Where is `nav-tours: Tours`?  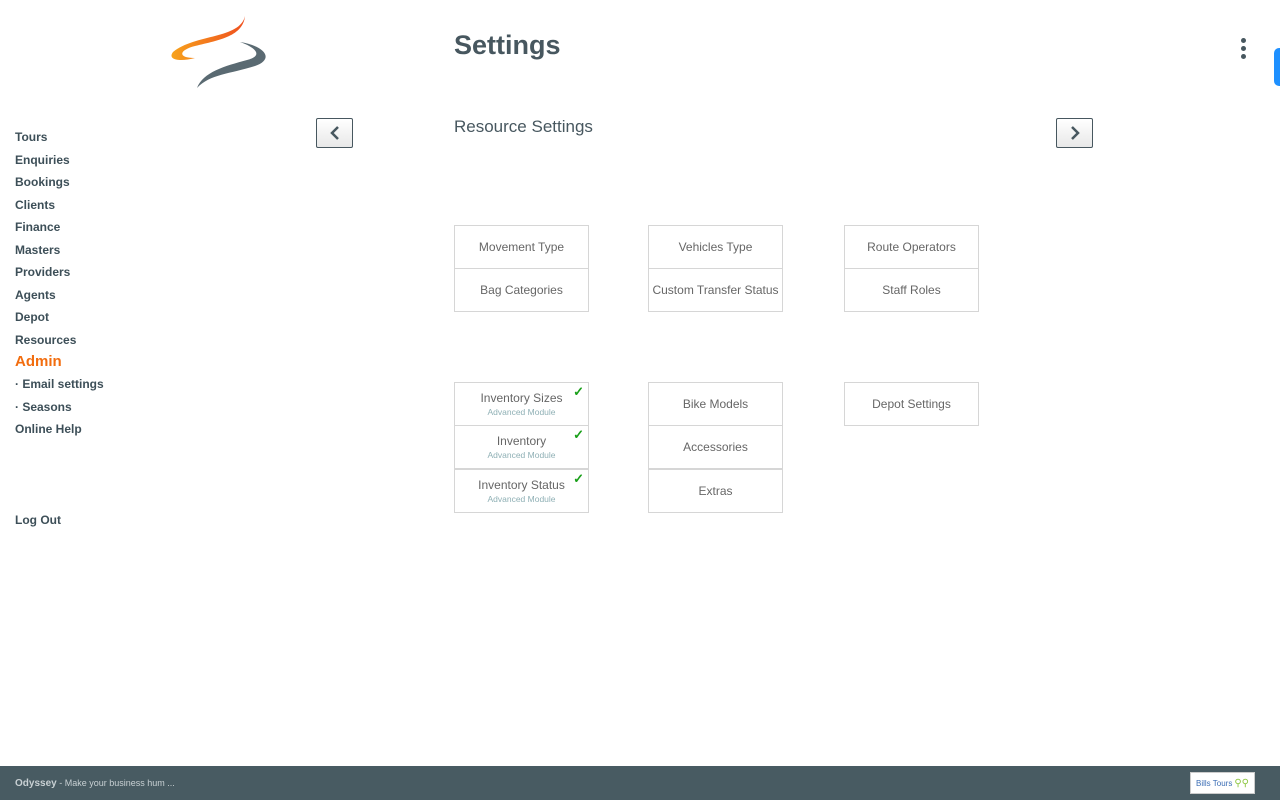
nav-tours: Tours is located at coordinates (59, 139).